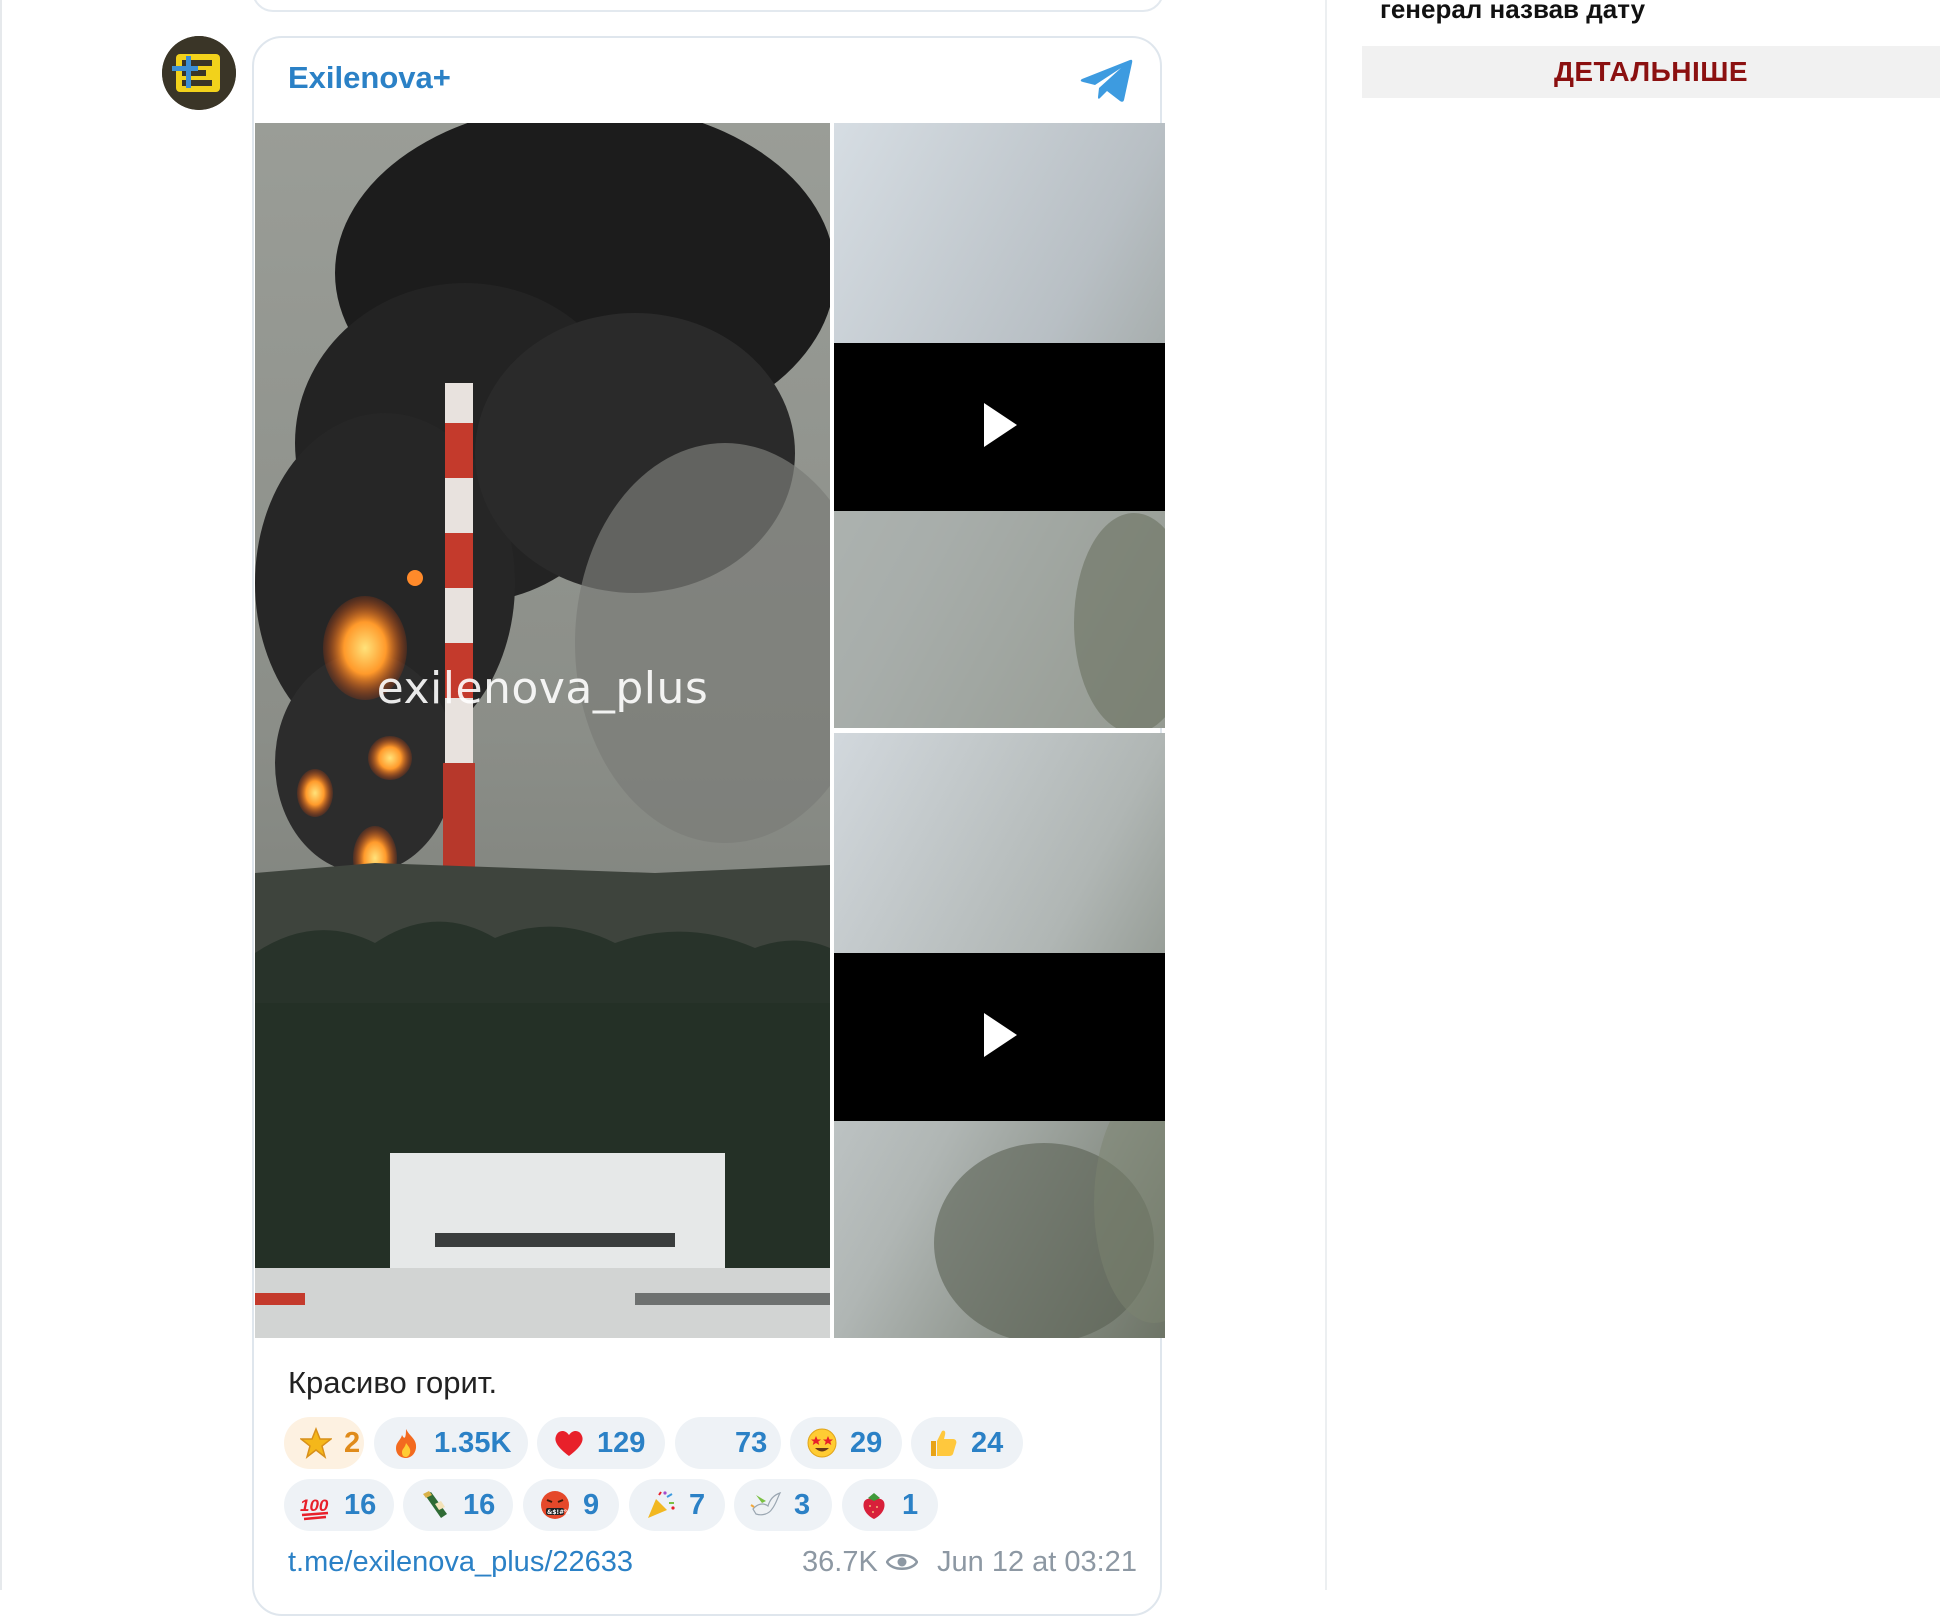 This screenshot has height=1616, width=1940. What do you see at coordinates (677, 1505) in the screenshot?
I see `reaction-party-popper: 7` at bounding box center [677, 1505].